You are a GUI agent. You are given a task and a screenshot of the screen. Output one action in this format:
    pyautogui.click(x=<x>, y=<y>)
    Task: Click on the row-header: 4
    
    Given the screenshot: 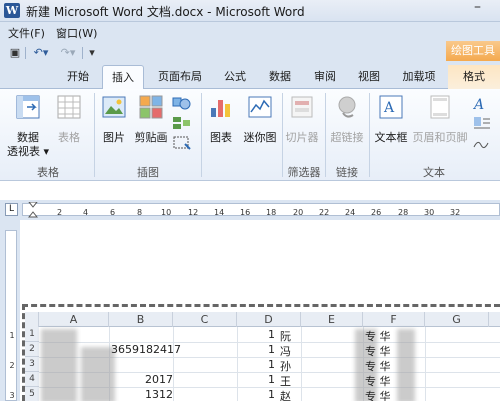 What is the action you would take?
    pyautogui.click(x=32, y=379)
    